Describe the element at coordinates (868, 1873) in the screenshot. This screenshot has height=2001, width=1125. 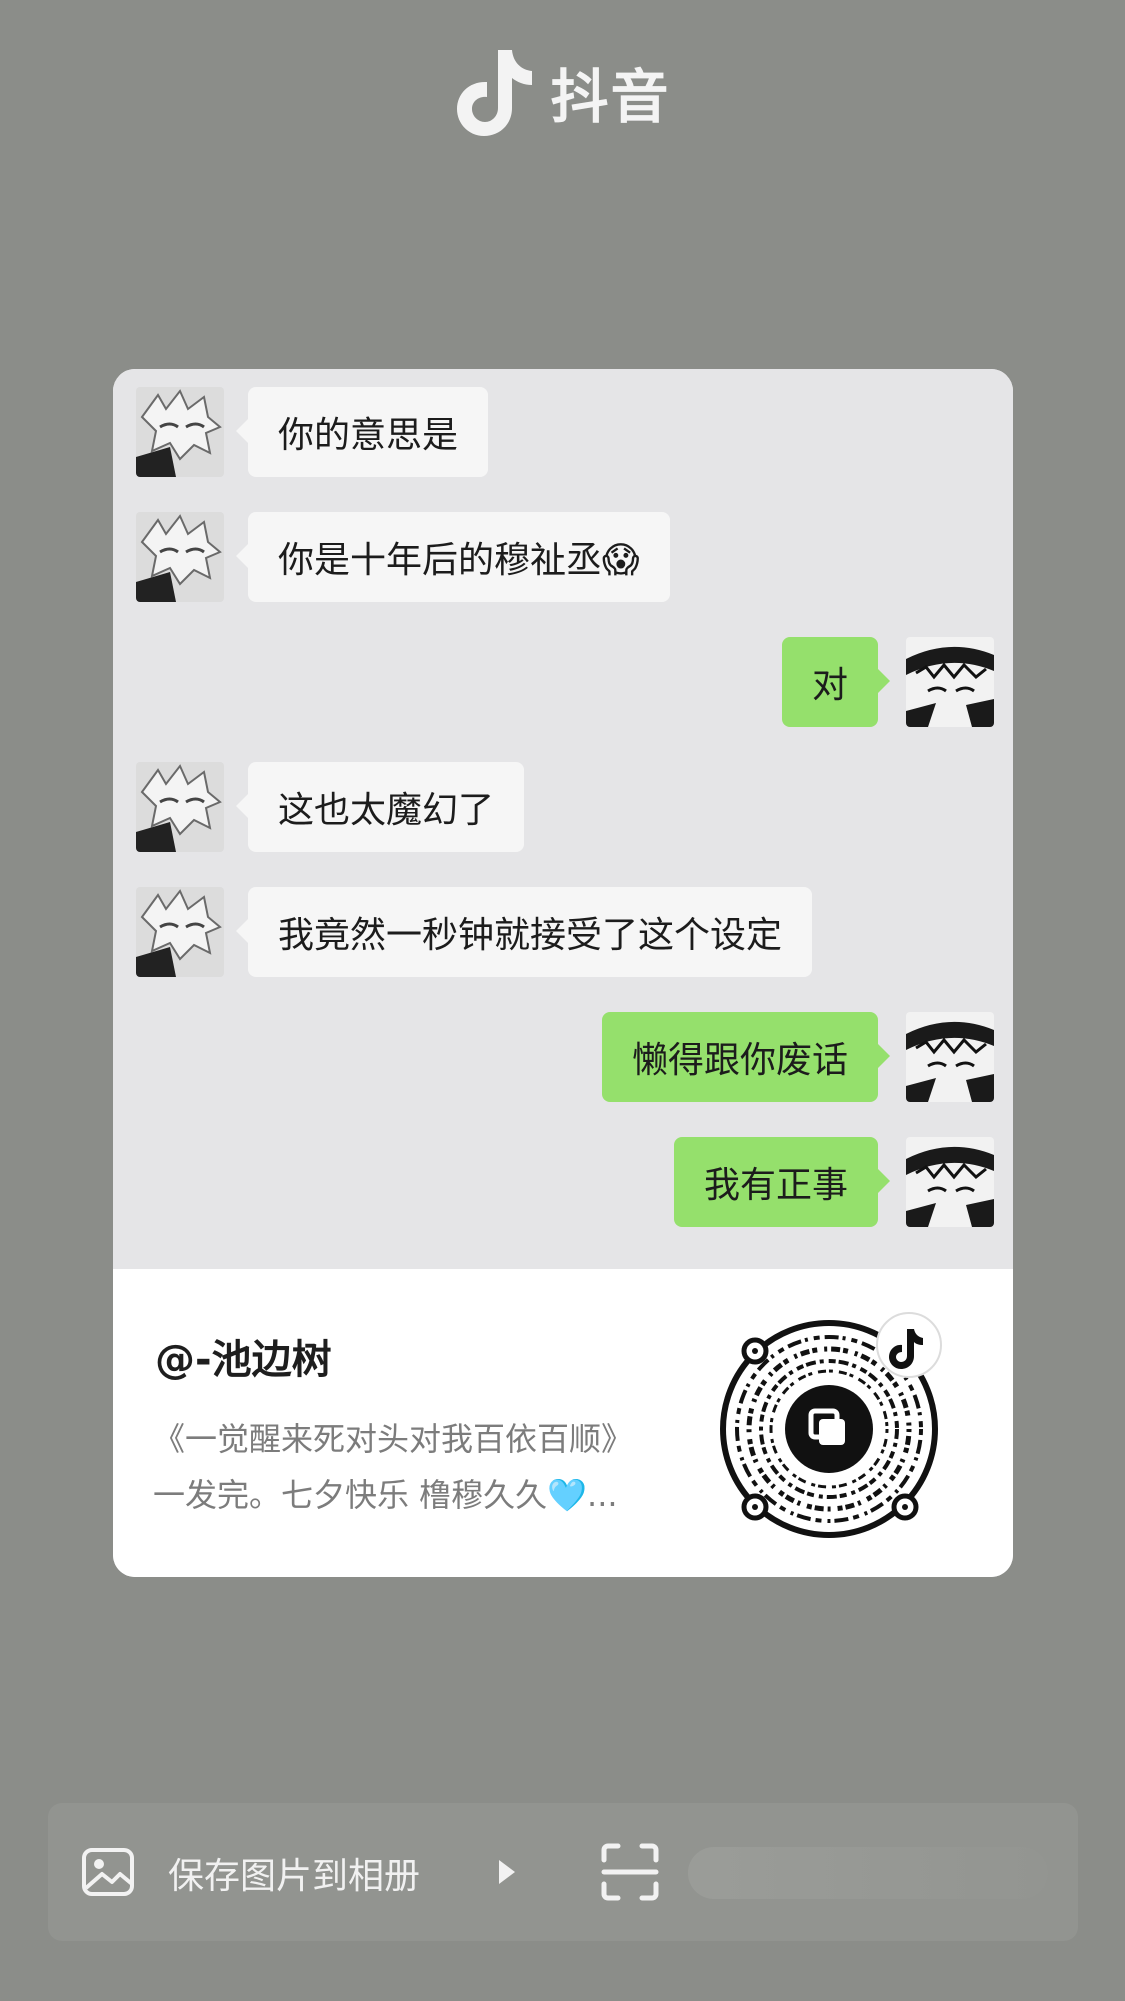
I see `blurred-placeholder` at that location.